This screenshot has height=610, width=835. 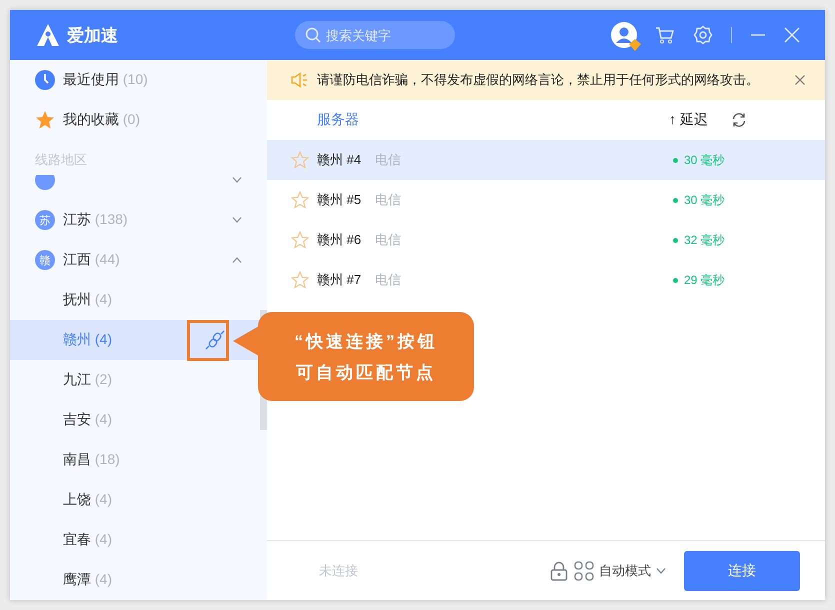 I want to click on mode-dropdown: 自动模式, so click(x=620, y=570).